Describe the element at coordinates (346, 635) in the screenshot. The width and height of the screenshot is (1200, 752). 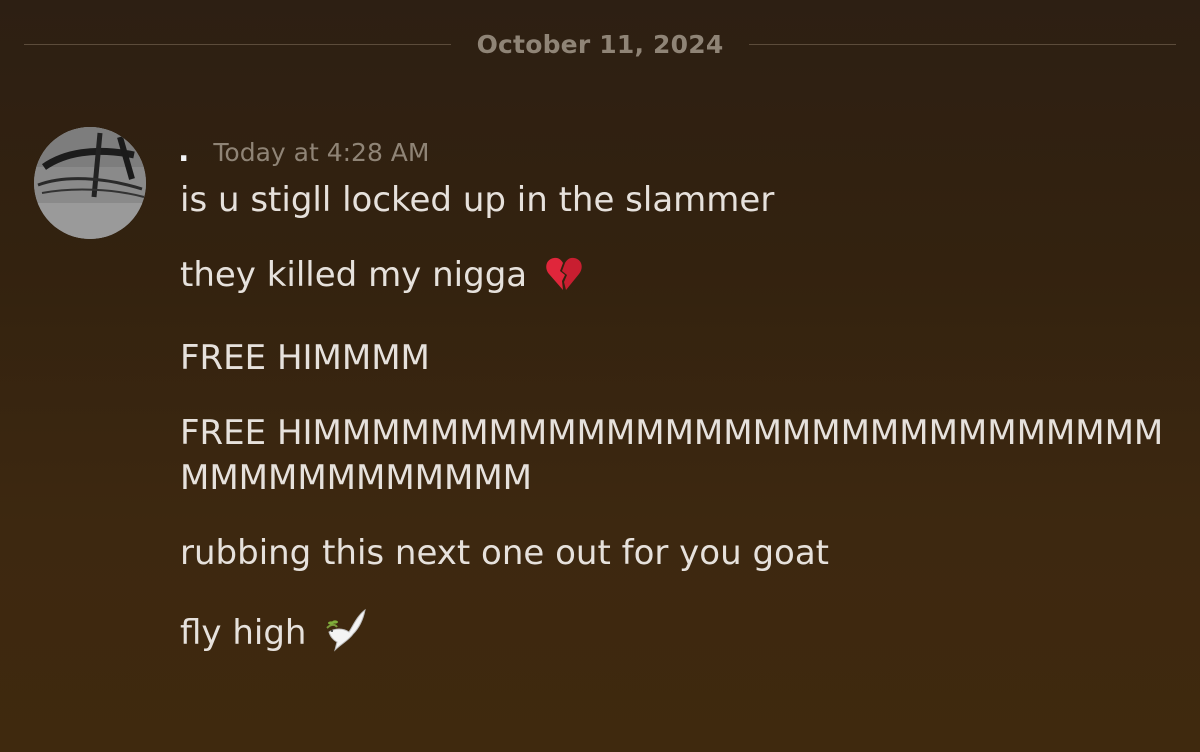
I see `dove-icon` at that location.